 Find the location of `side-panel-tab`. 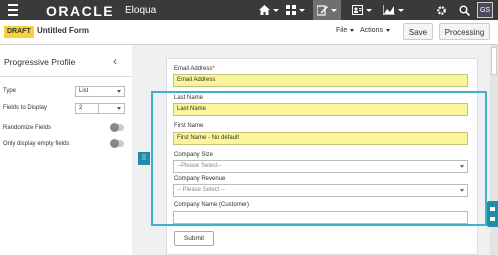

side-panel-tab is located at coordinates (492, 214).